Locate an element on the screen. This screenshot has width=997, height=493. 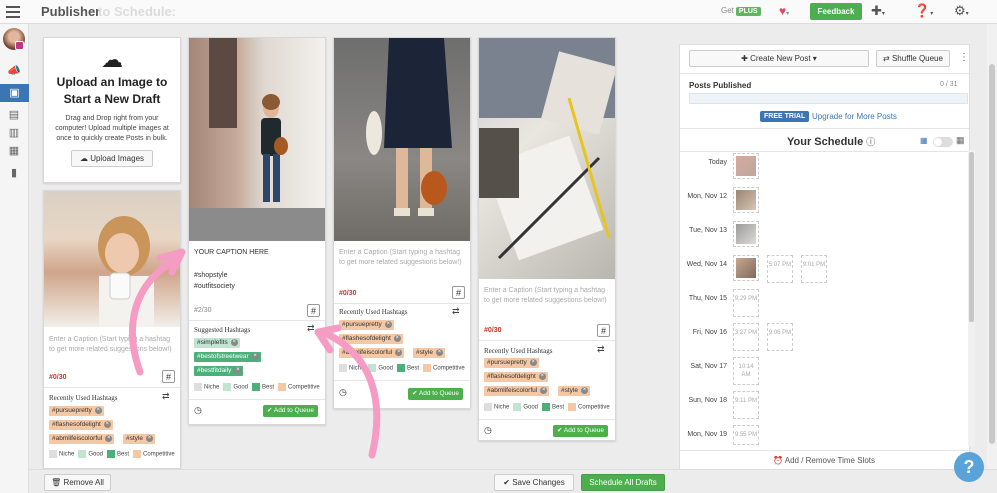
get-label: Get is located at coordinates (727, 10).